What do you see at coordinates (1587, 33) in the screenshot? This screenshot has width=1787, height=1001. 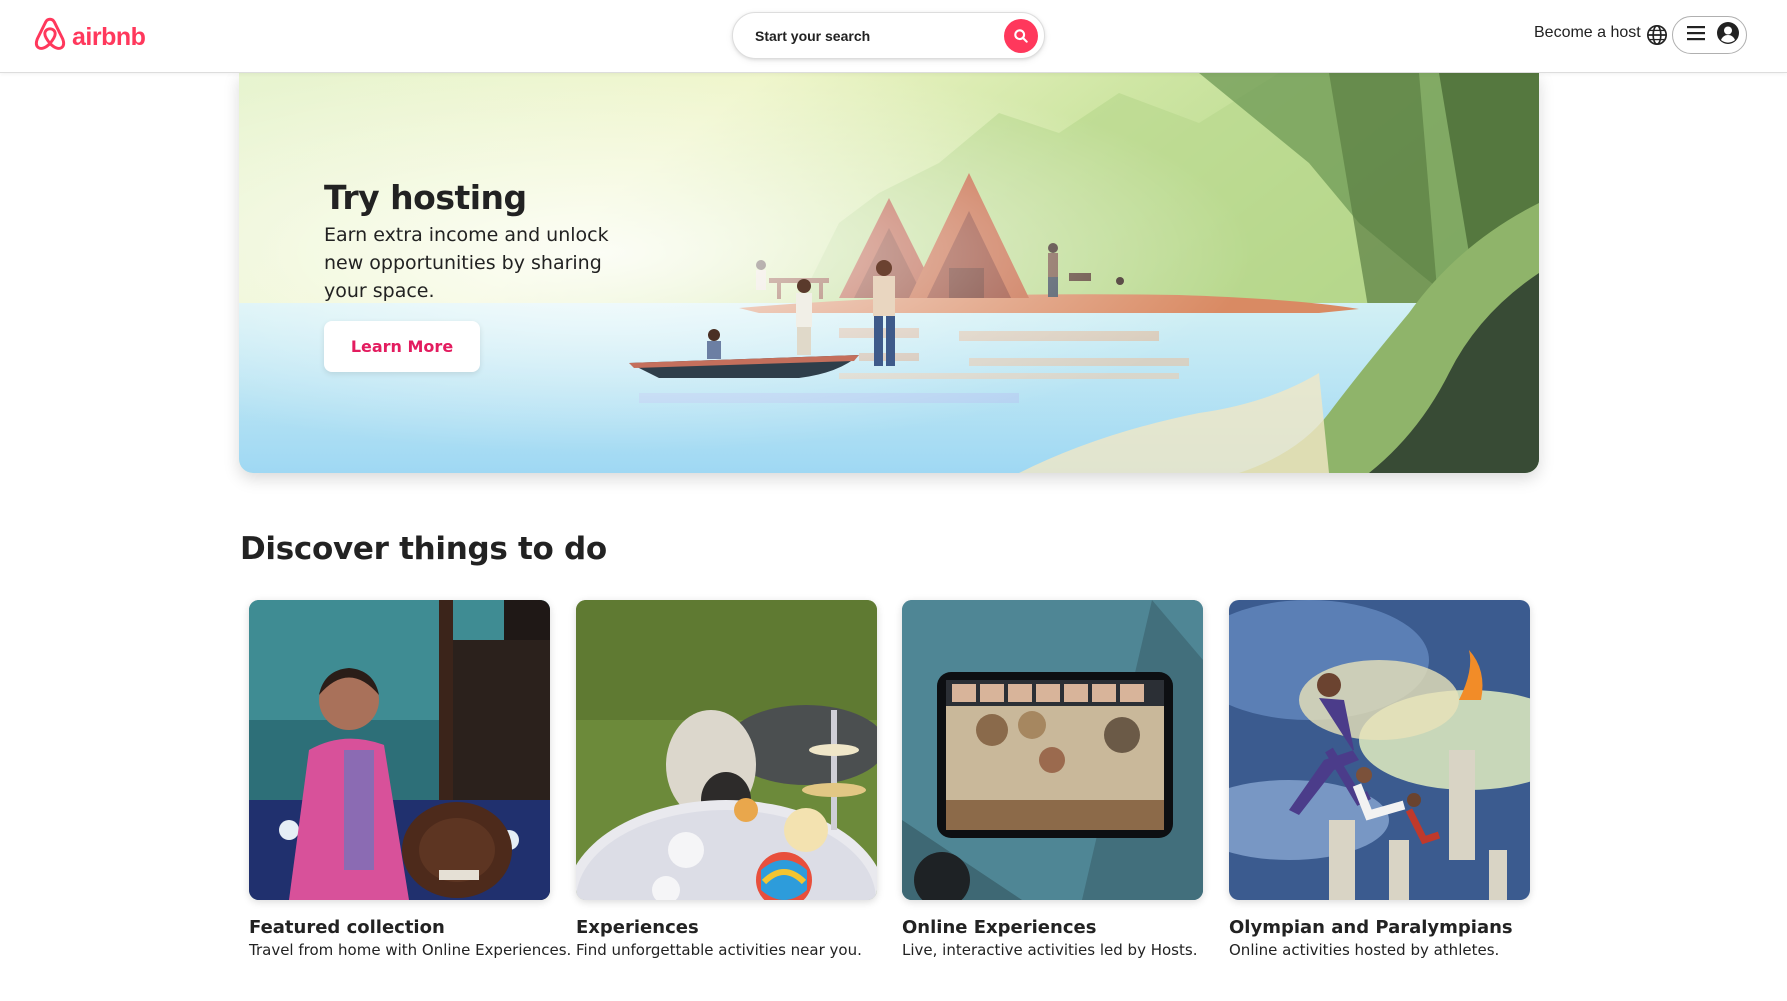 I see `become-a-host-link: Become a host` at bounding box center [1587, 33].